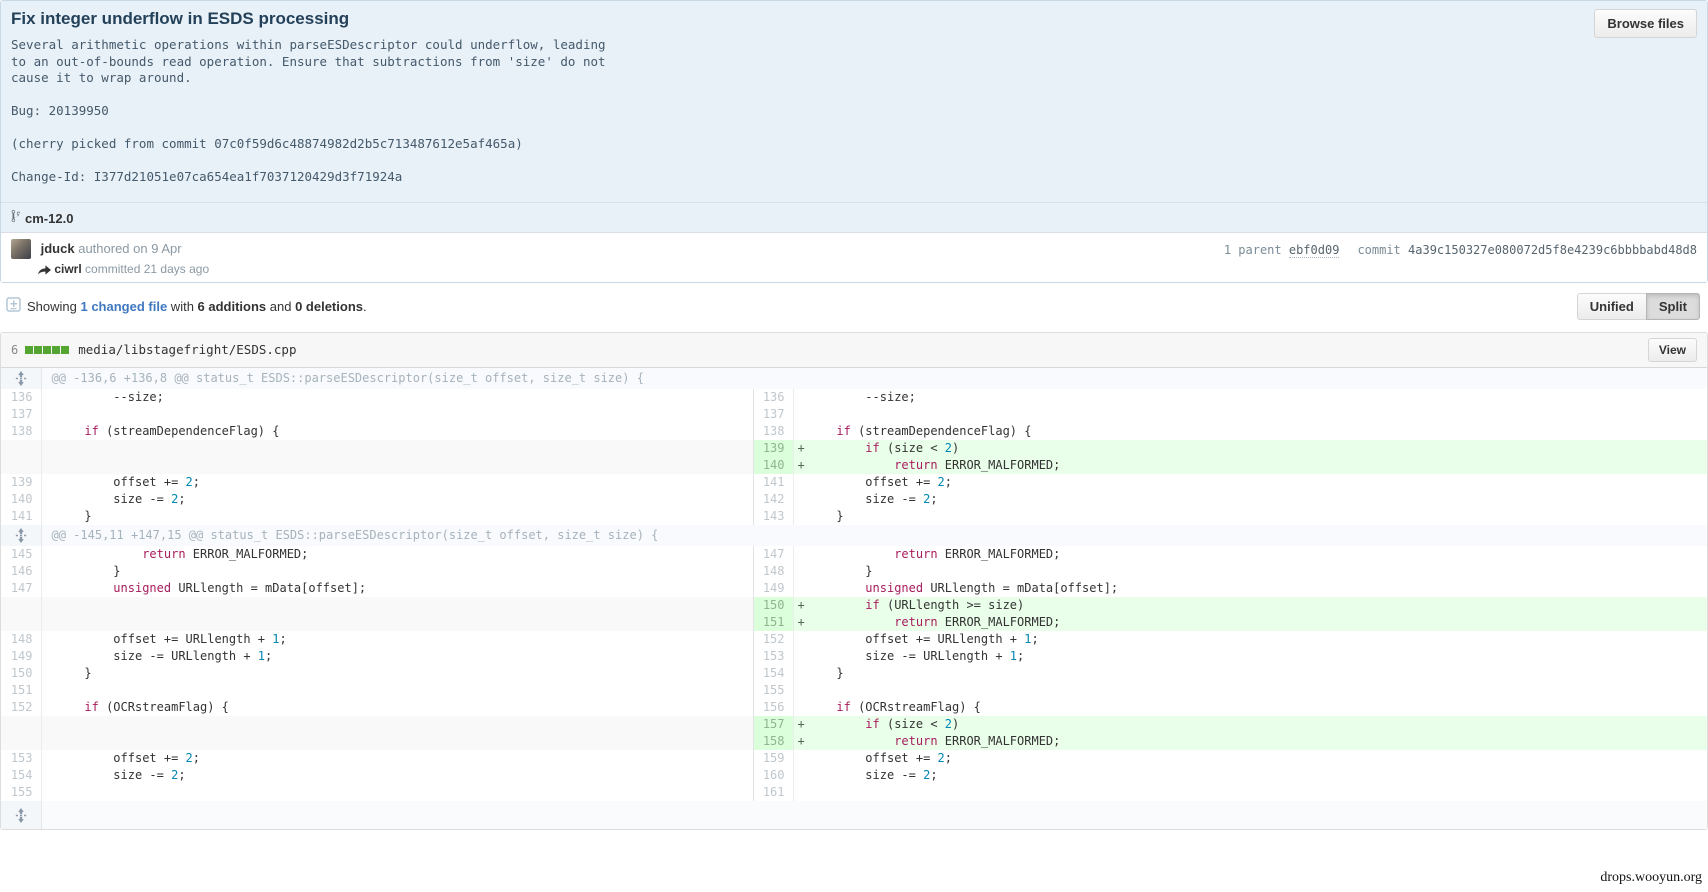  Describe the element at coordinates (854, 775) in the screenshot. I see `diff-row: 154 size -= 2; 160 size -= 2;` at that location.